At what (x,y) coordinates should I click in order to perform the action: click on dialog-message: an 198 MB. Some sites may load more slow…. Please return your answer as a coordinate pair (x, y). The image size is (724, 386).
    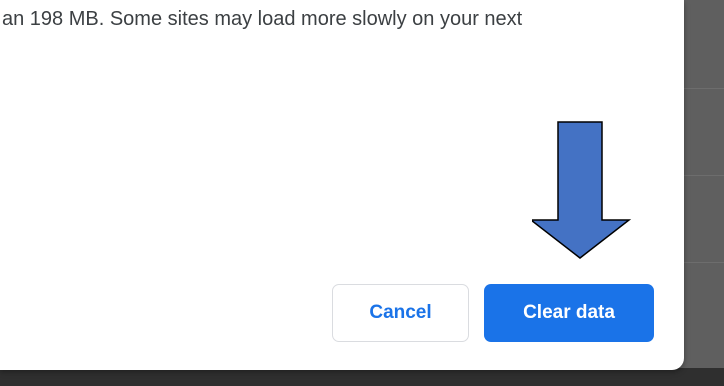
    Looking at the image, I should click on (262, 19).